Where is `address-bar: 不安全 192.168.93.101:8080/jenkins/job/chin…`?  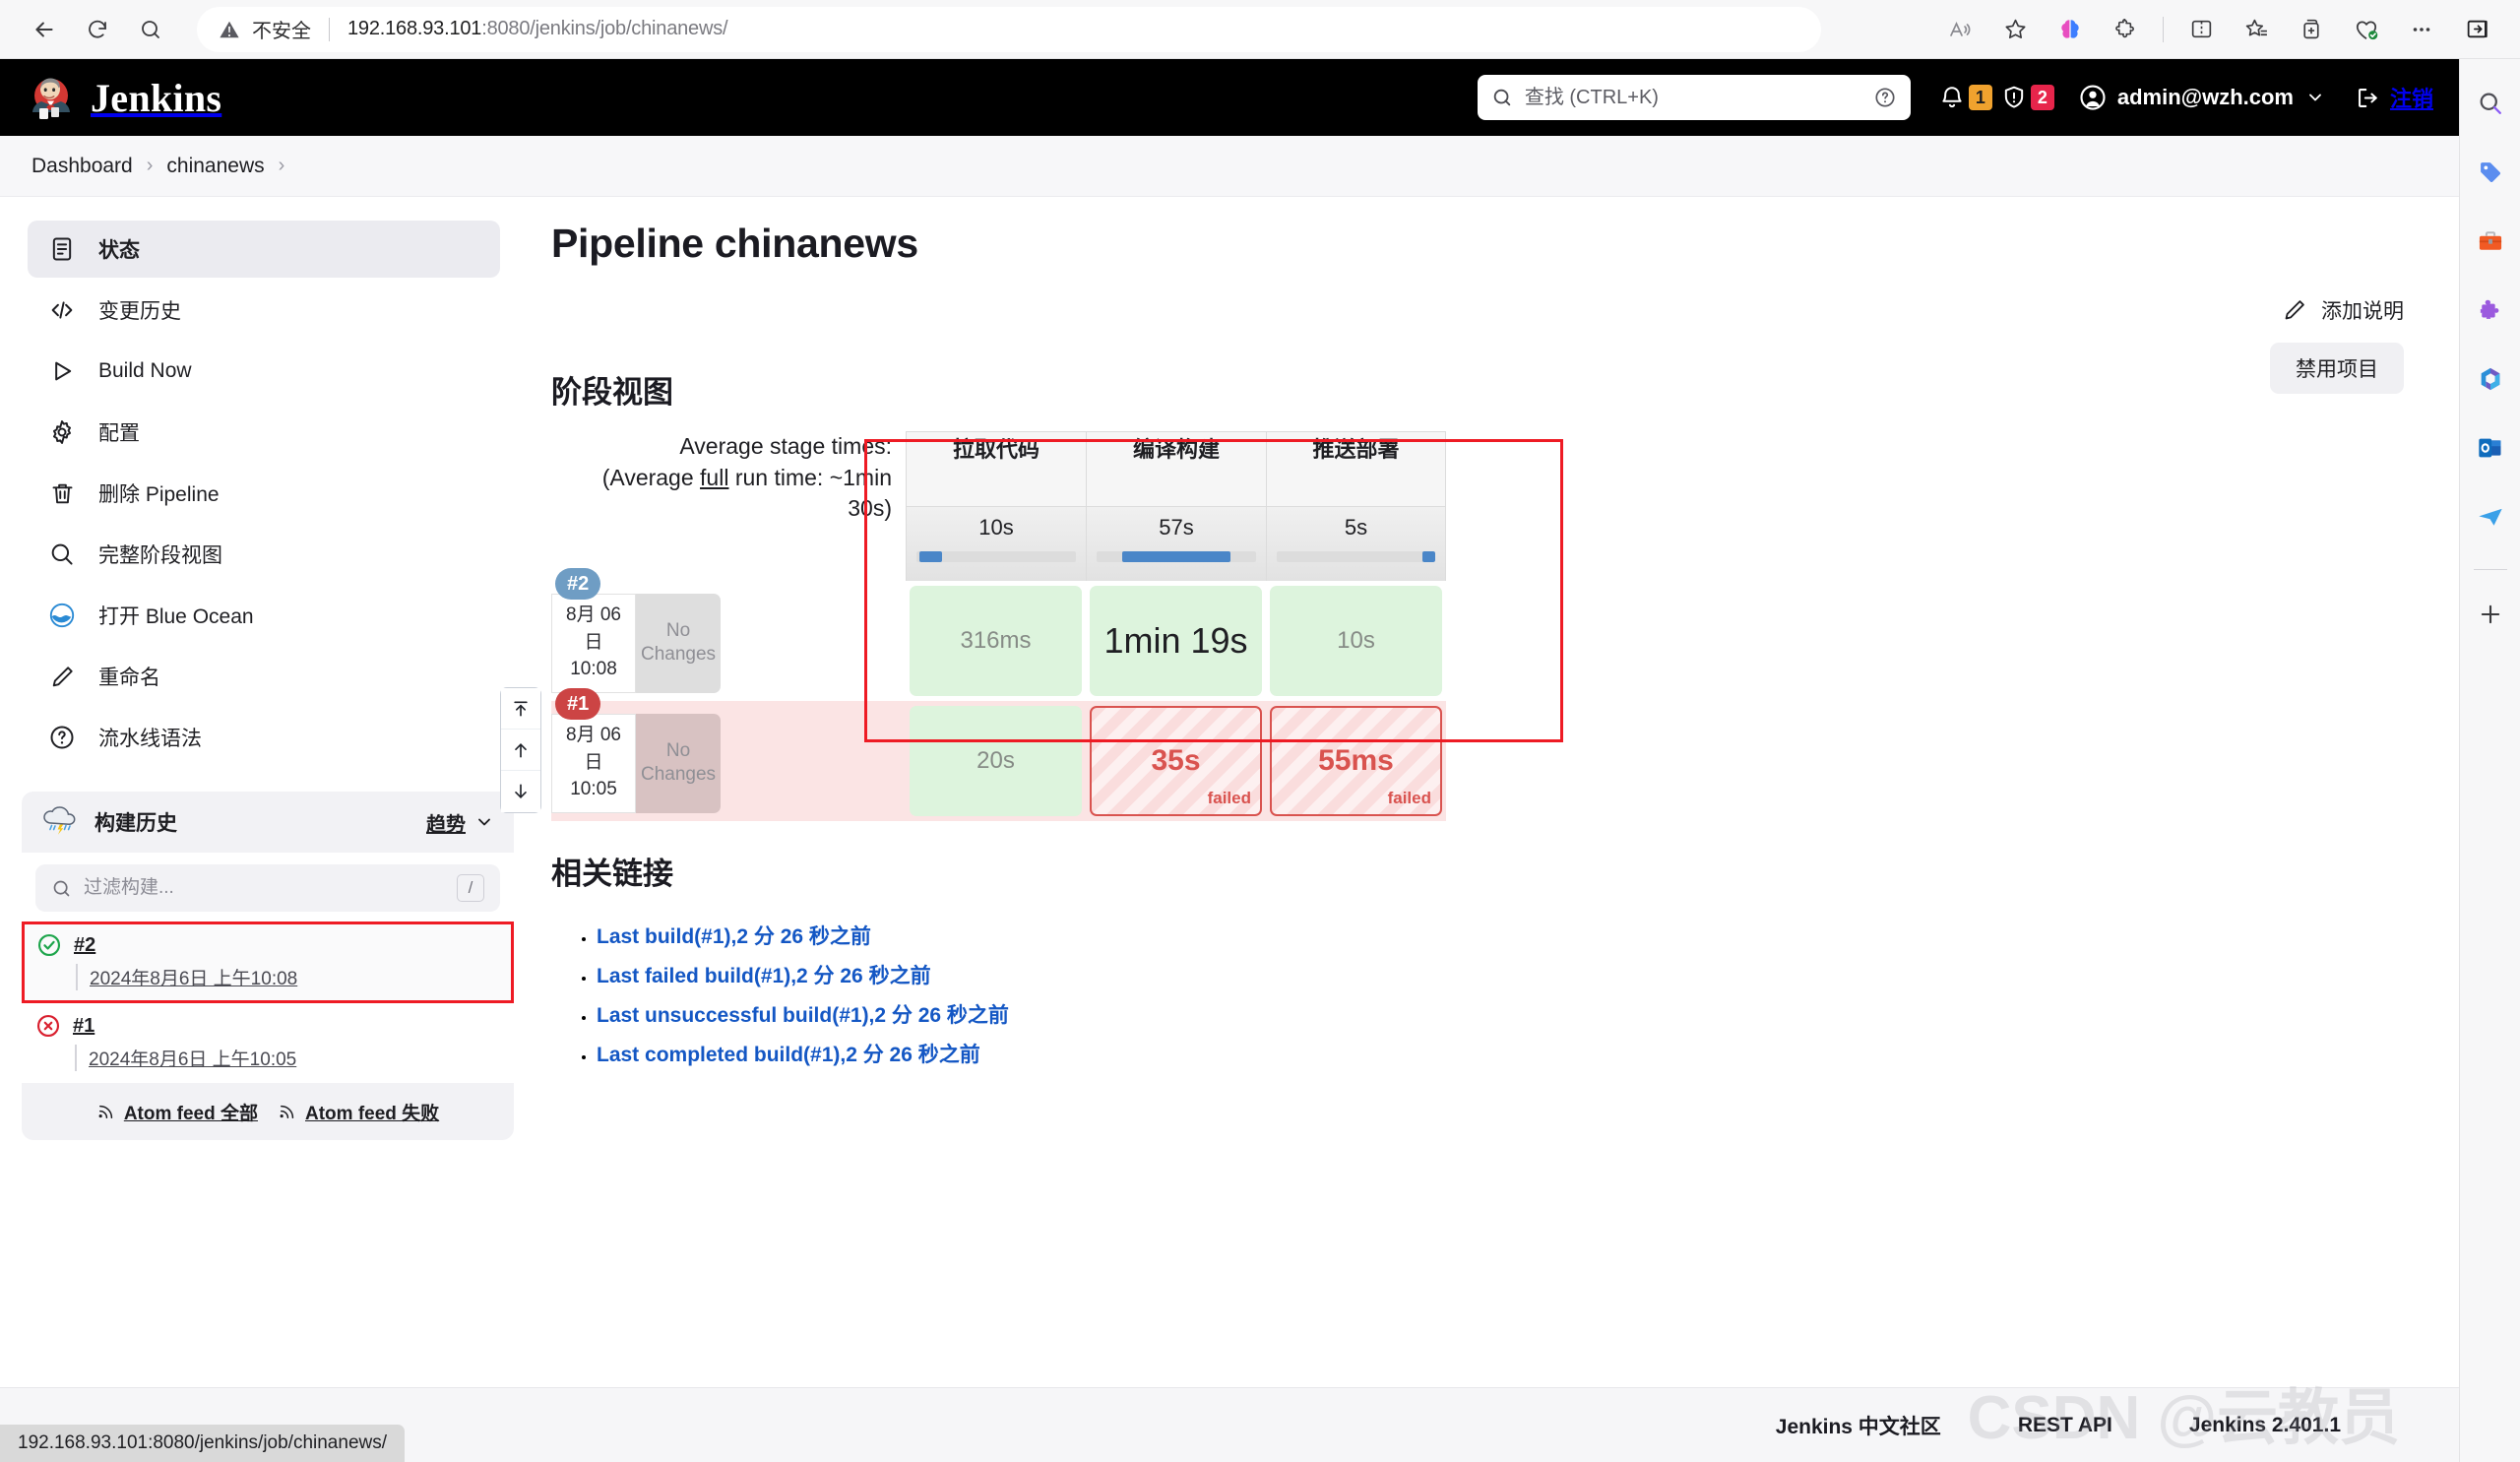 address-bar: 不安全 192.168.93.101:8080/jenkins/job/chin… is located at coordinates (1009, 29).